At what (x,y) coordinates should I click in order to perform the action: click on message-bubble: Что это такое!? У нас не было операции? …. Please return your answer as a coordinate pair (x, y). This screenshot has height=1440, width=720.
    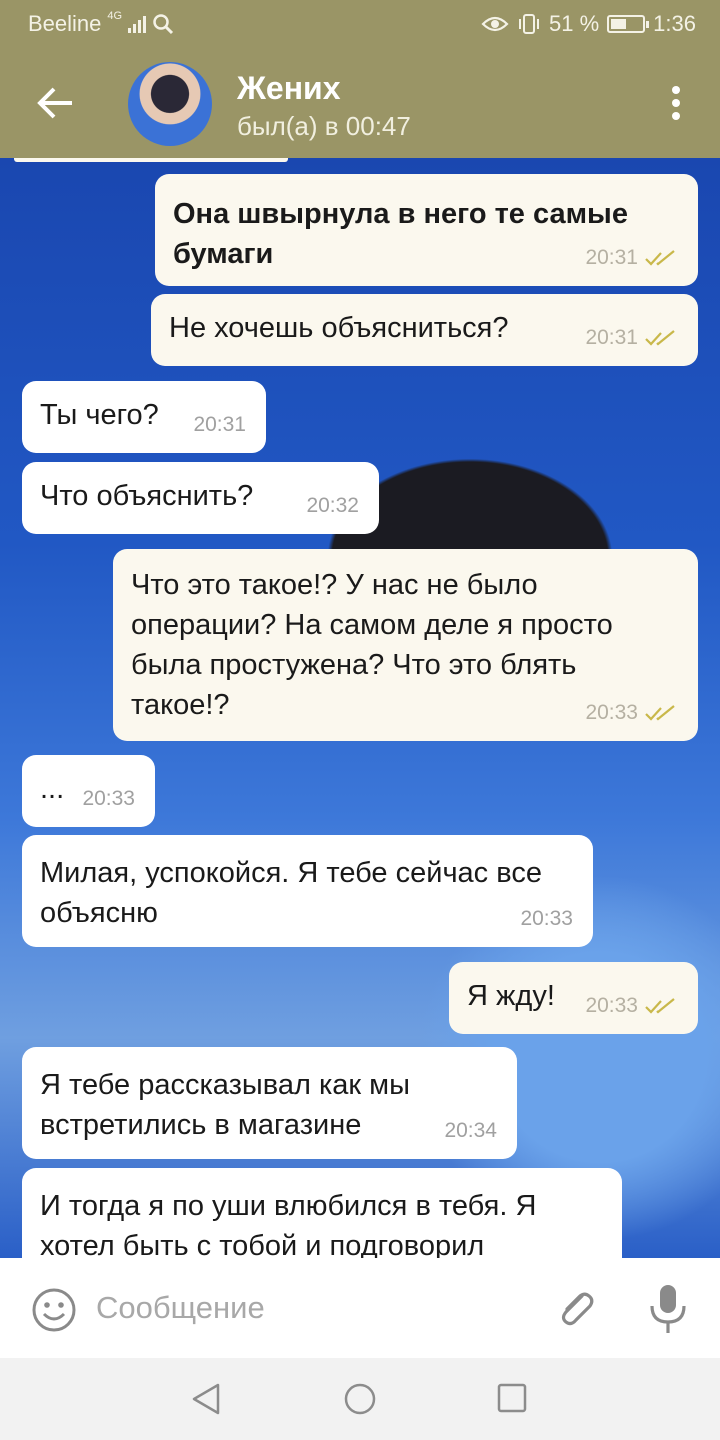
    Looking at the image, I should click on (405, 645).